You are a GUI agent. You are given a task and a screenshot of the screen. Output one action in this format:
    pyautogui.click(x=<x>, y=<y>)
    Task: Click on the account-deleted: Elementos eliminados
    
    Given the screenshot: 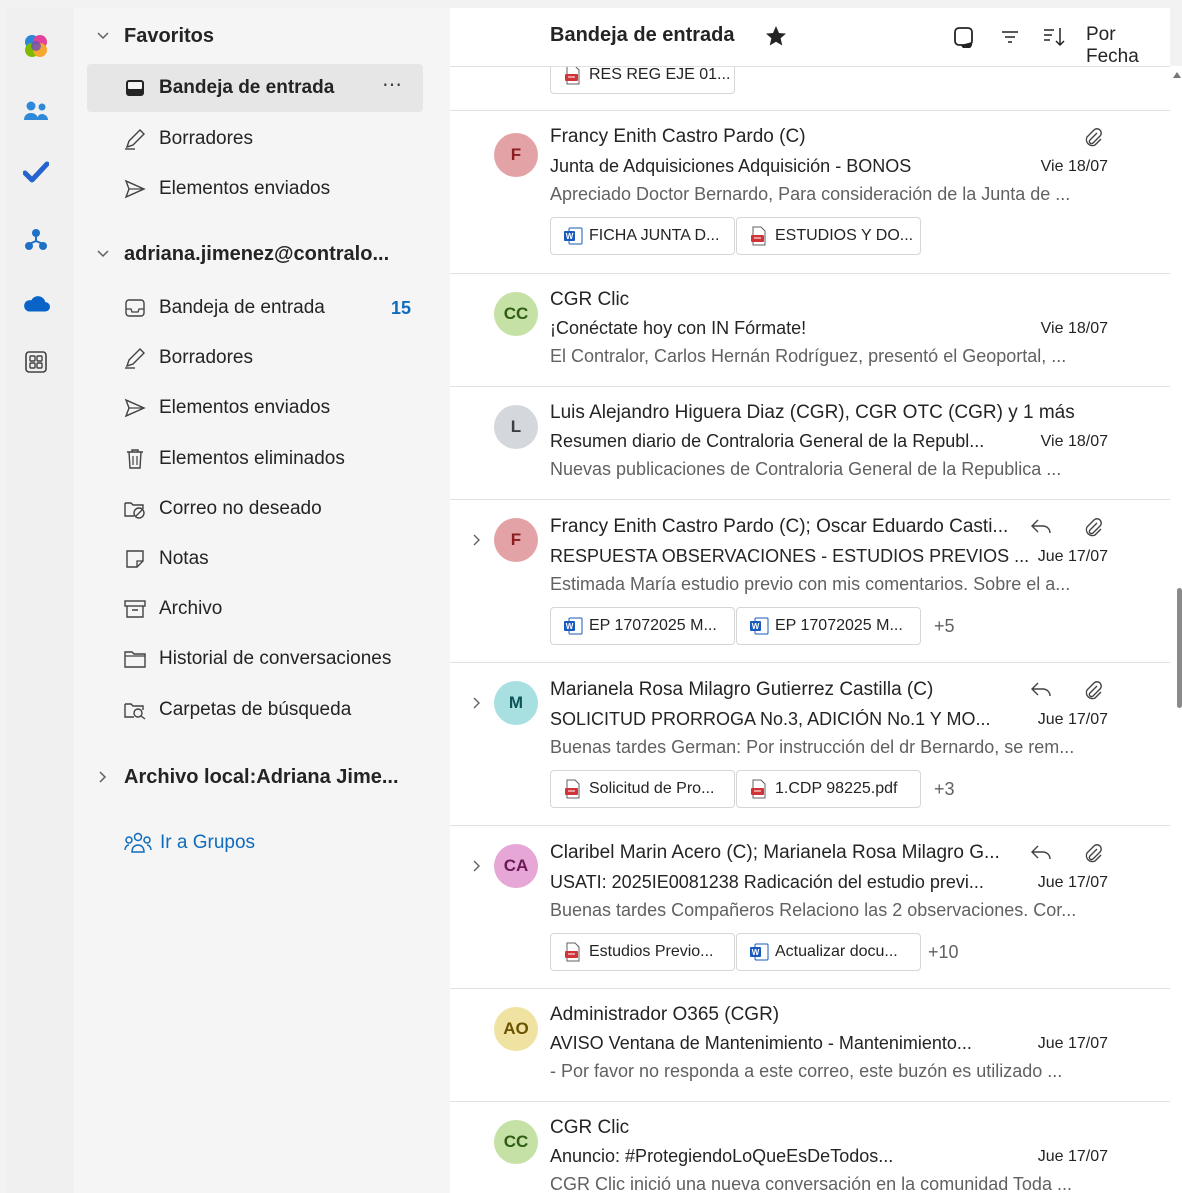 What is the action you would take?
    pyautogui.click(x=255, y=459)
    